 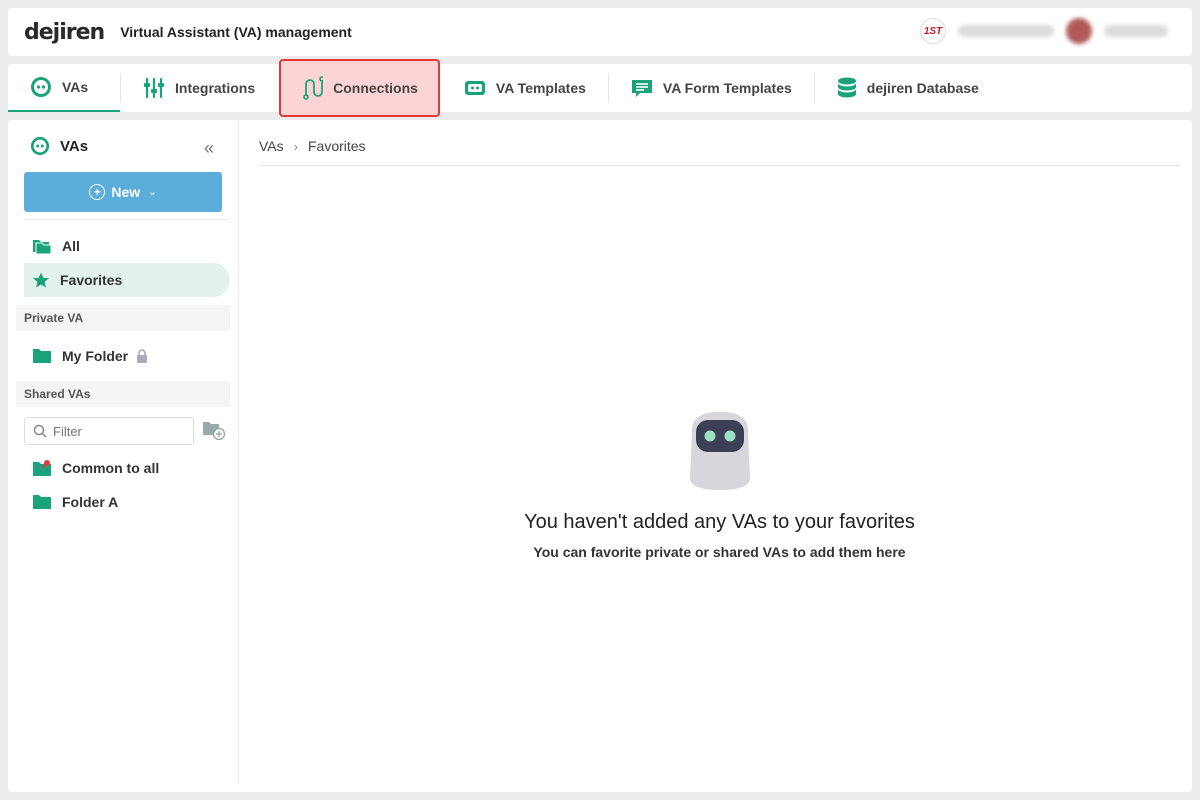 I want to click on sidebar-title: VAs, so click(x=74, y=146).